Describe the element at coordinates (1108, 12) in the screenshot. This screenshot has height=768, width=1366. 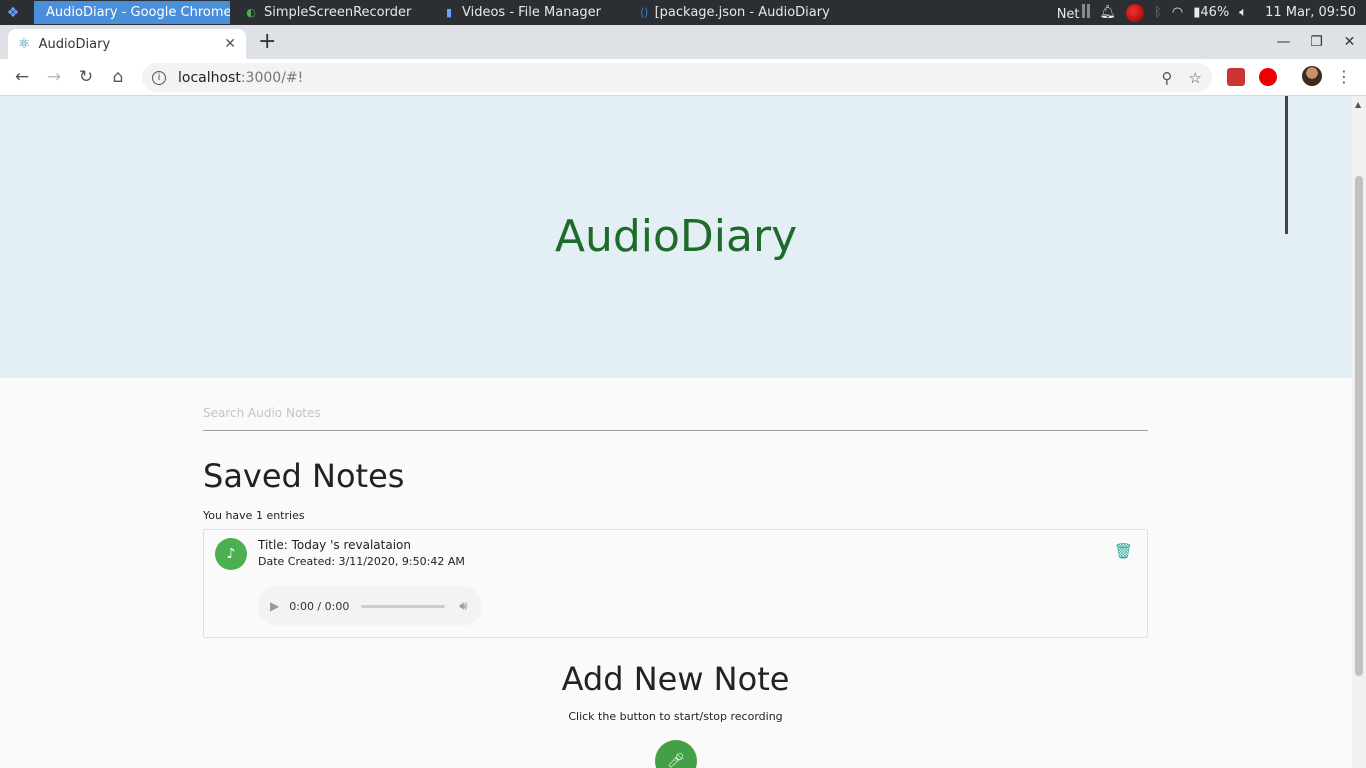
I see `notification-bell-icon: 🔔︎` at that location.